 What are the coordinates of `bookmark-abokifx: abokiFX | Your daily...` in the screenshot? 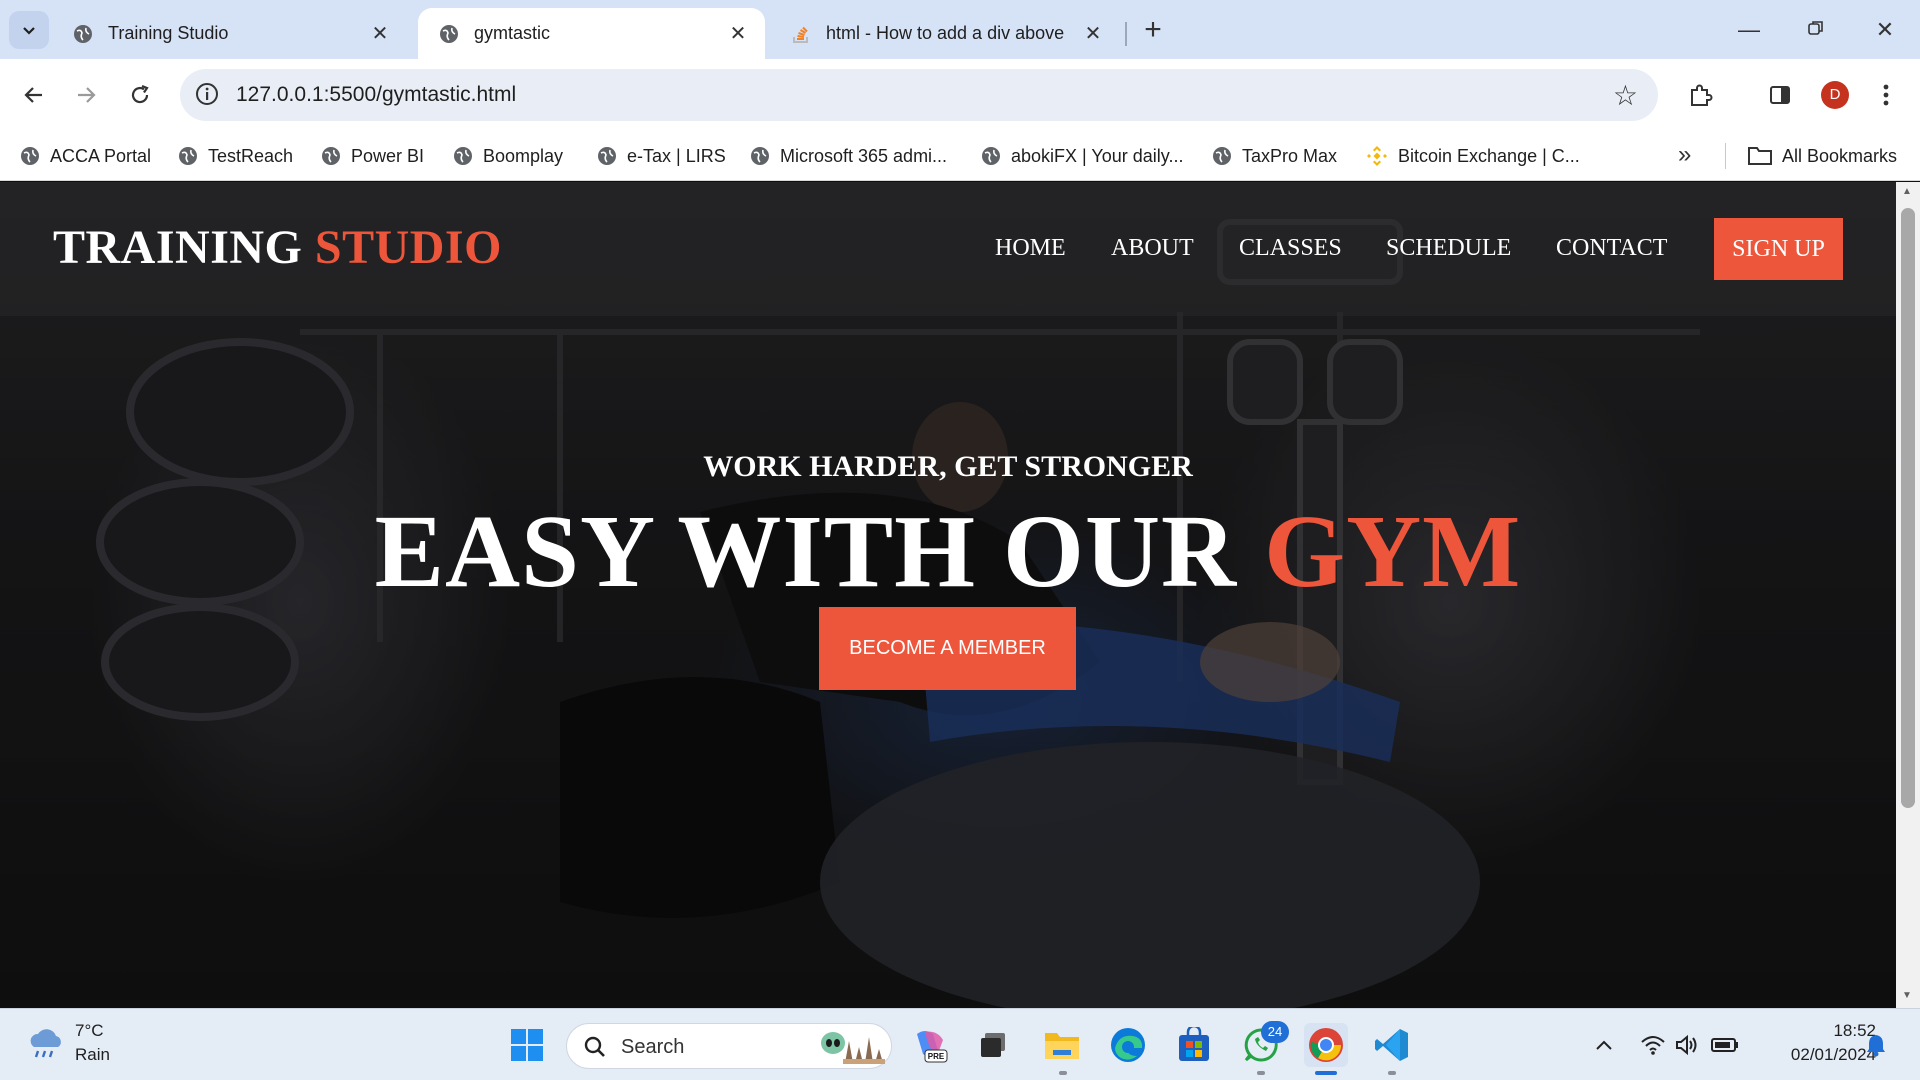 It's located at (1081, 156).